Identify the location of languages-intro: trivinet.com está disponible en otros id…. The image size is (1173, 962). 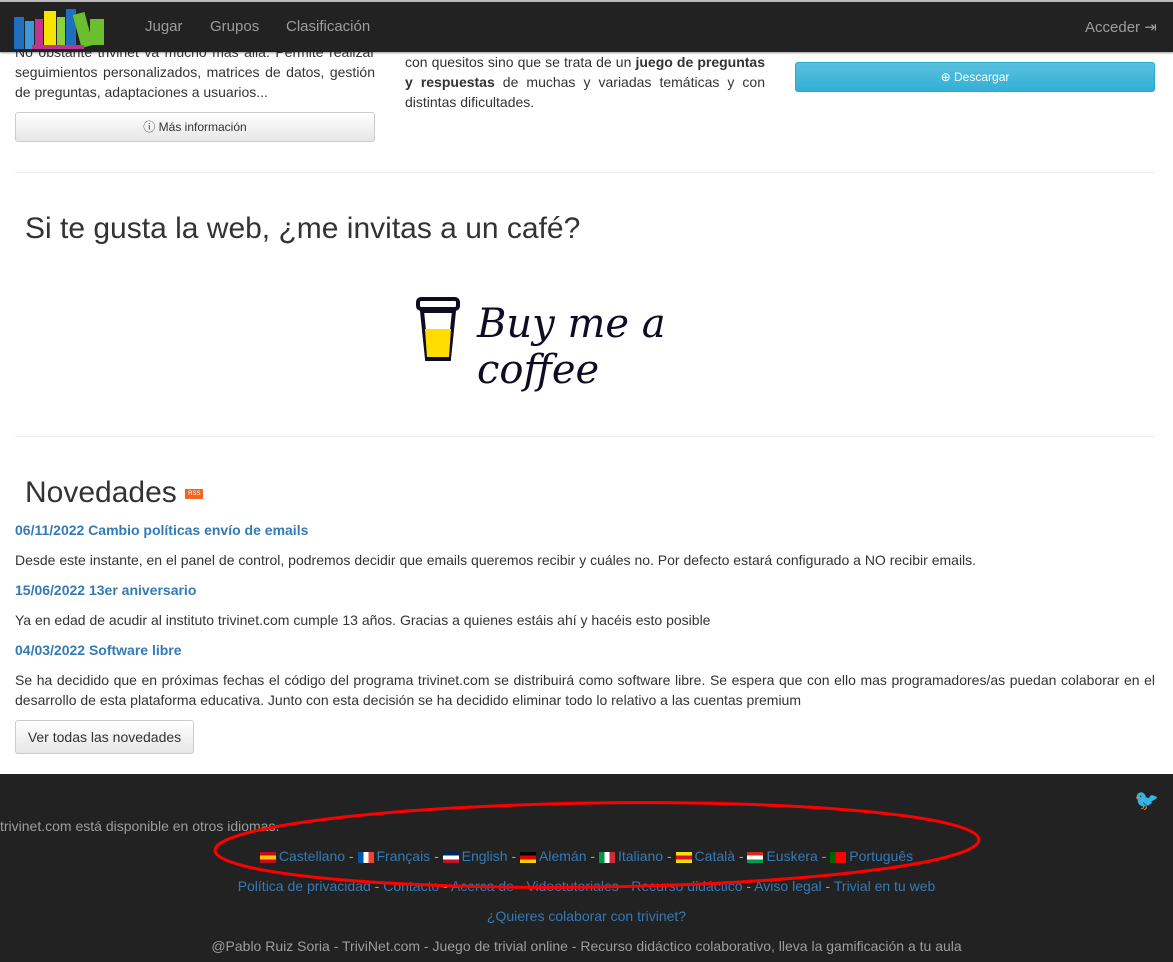
(140, 826).